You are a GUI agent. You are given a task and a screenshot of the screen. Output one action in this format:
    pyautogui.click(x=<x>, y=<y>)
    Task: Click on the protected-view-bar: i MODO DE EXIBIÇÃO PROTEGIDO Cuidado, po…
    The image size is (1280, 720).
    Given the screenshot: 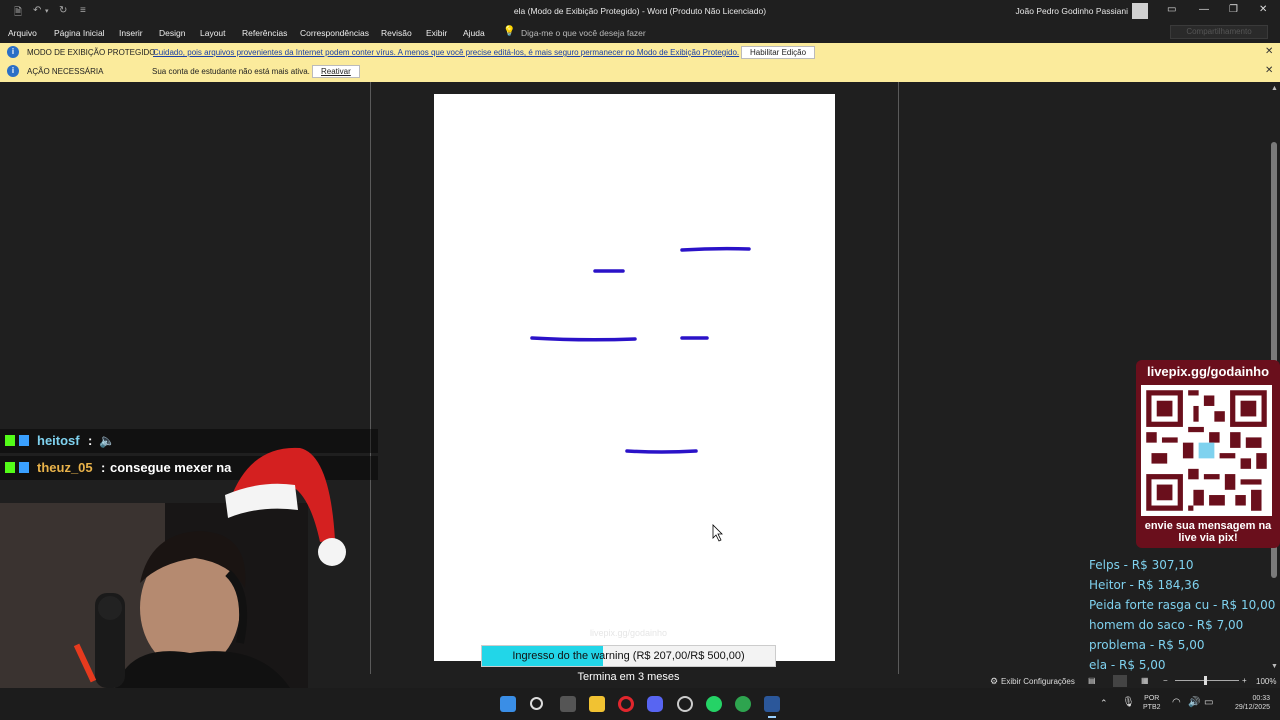 What is the action you would take?
    pyautogui.click(x=640, y=52)
    